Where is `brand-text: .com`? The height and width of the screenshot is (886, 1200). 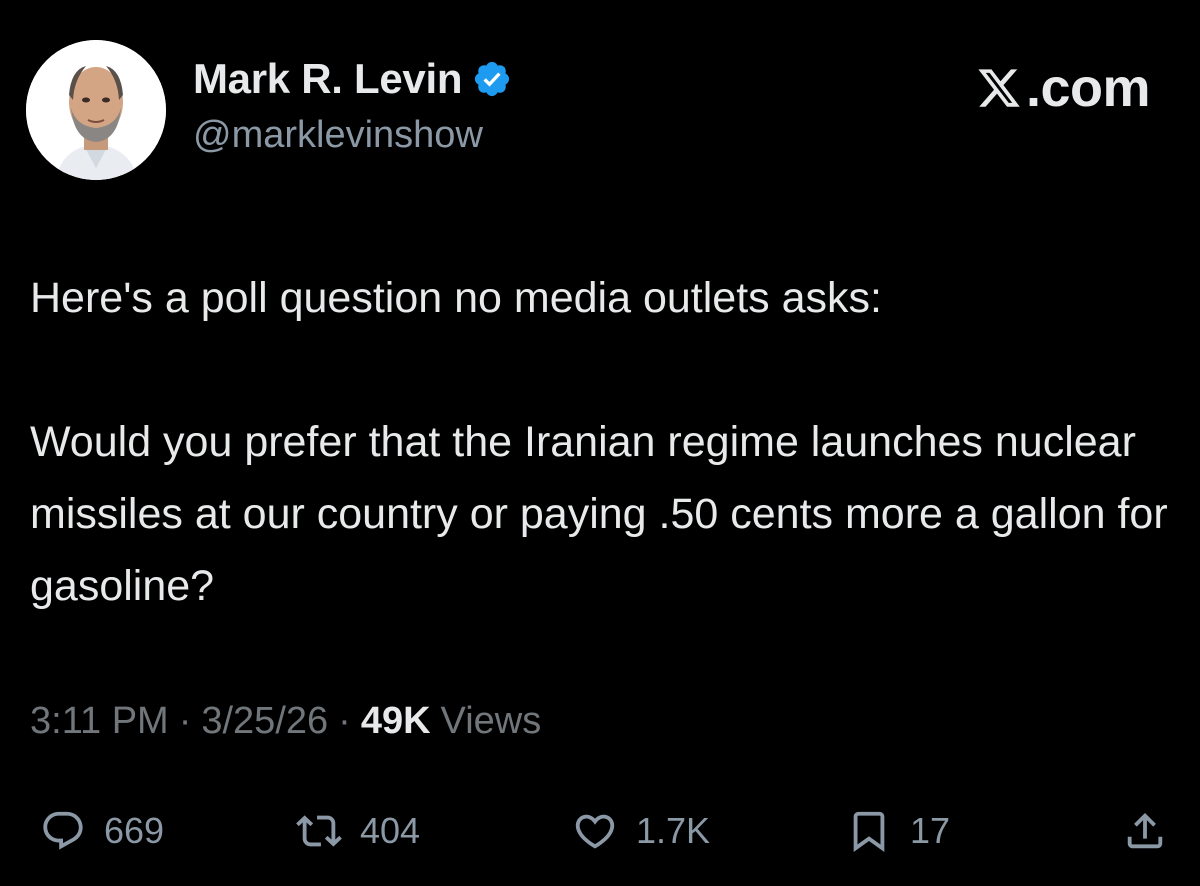 brand-text: .com is located at coordinates (1088, 88).